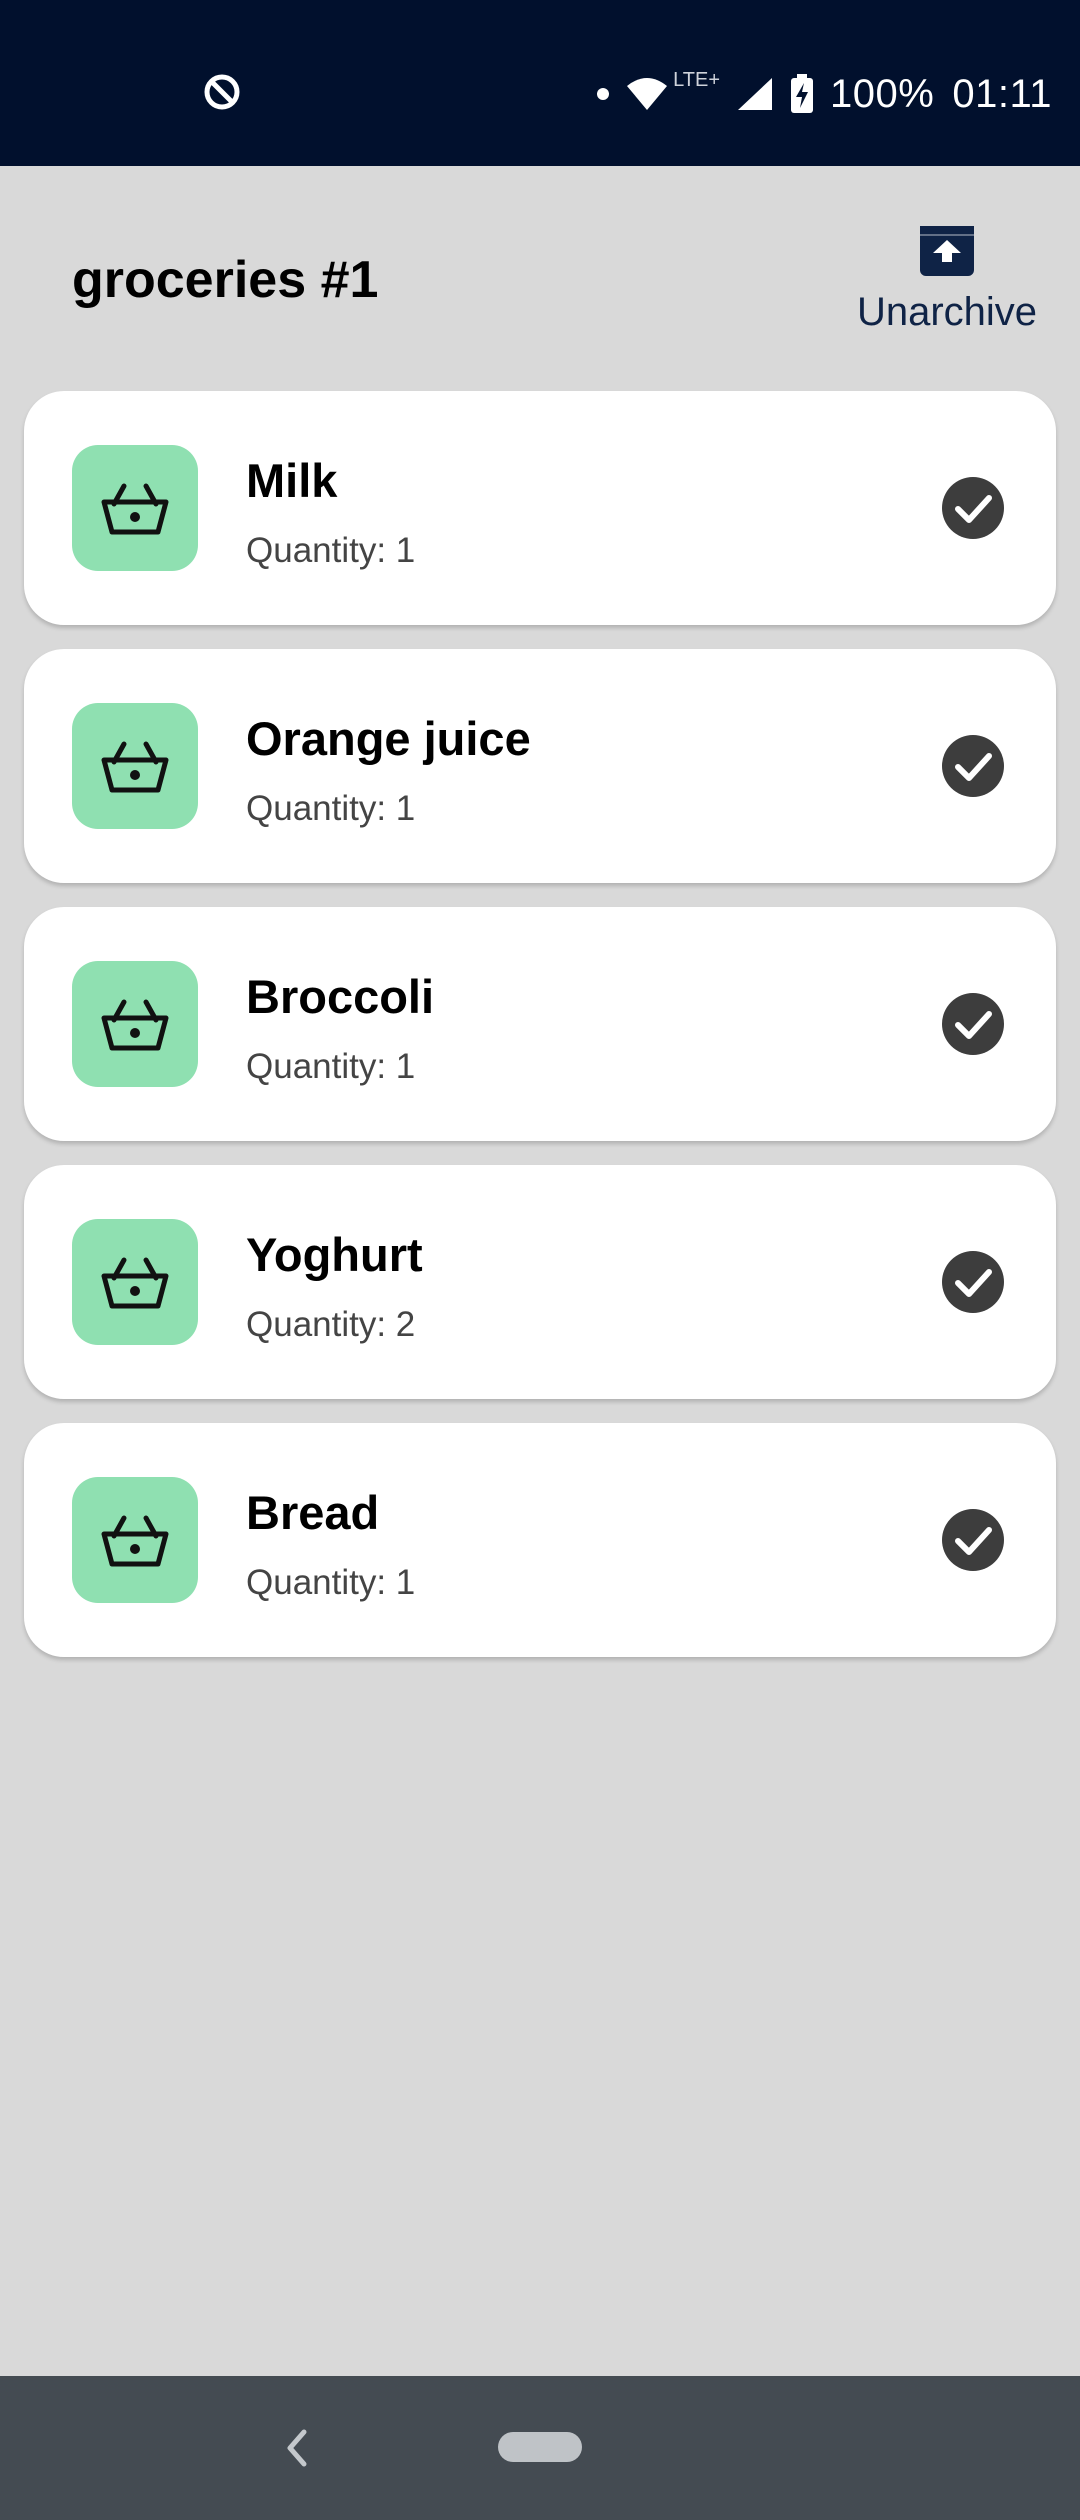 This screenshot has height=2520, width=1080. Describe the element at coordinates (540, 1540) in the screenshot. I see `list-item: Bread Quantity: 1` at that location.